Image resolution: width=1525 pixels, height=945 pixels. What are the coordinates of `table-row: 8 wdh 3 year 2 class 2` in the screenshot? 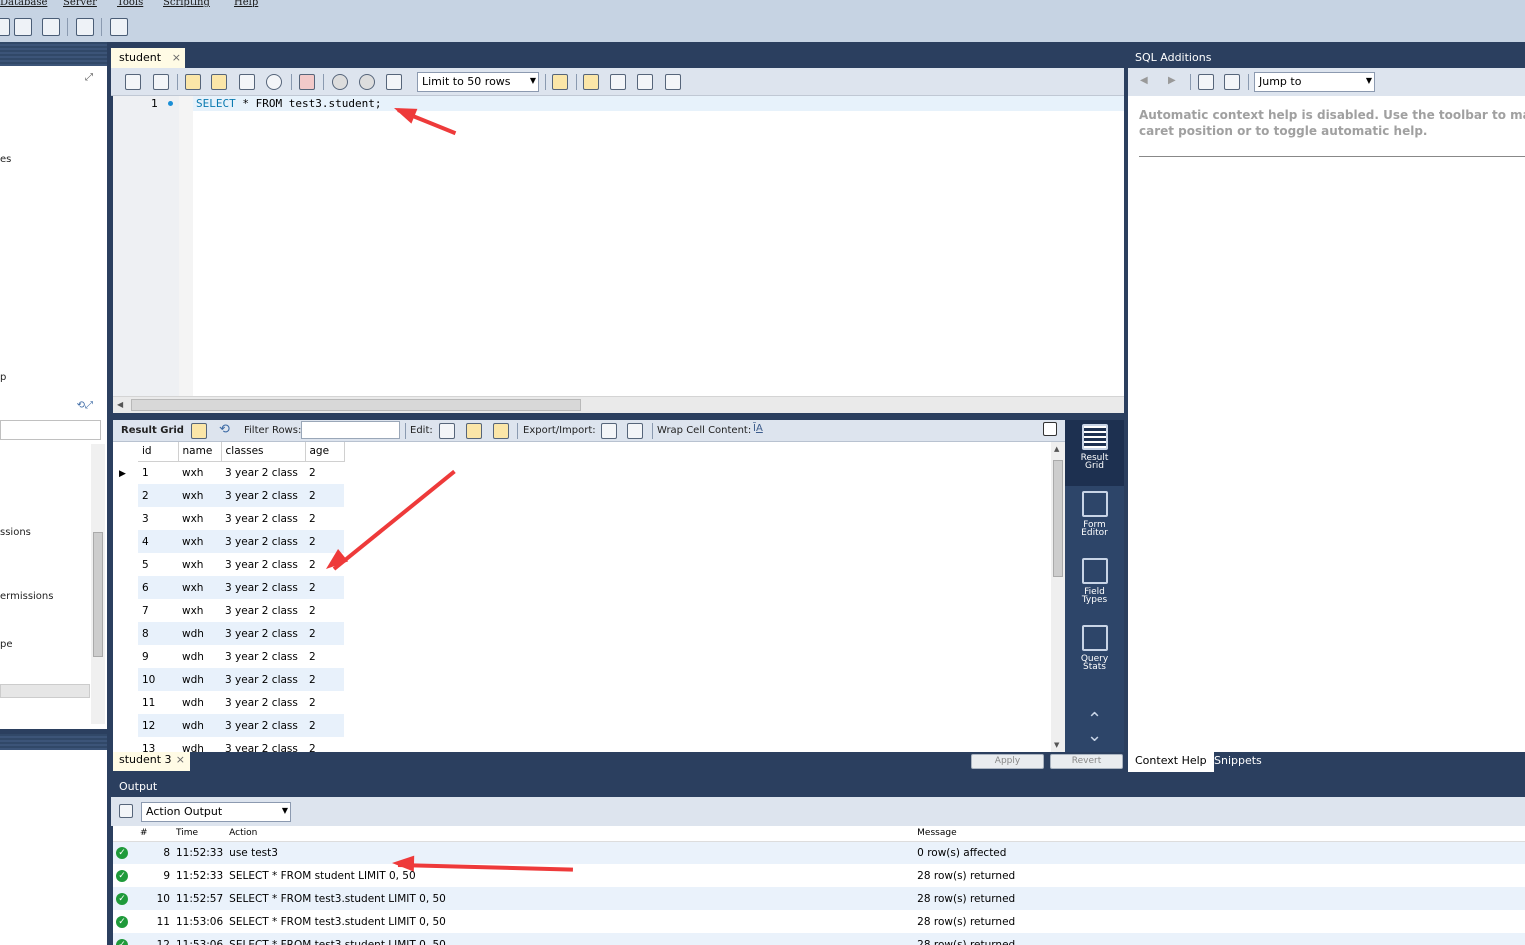 It's located at (241, 633).